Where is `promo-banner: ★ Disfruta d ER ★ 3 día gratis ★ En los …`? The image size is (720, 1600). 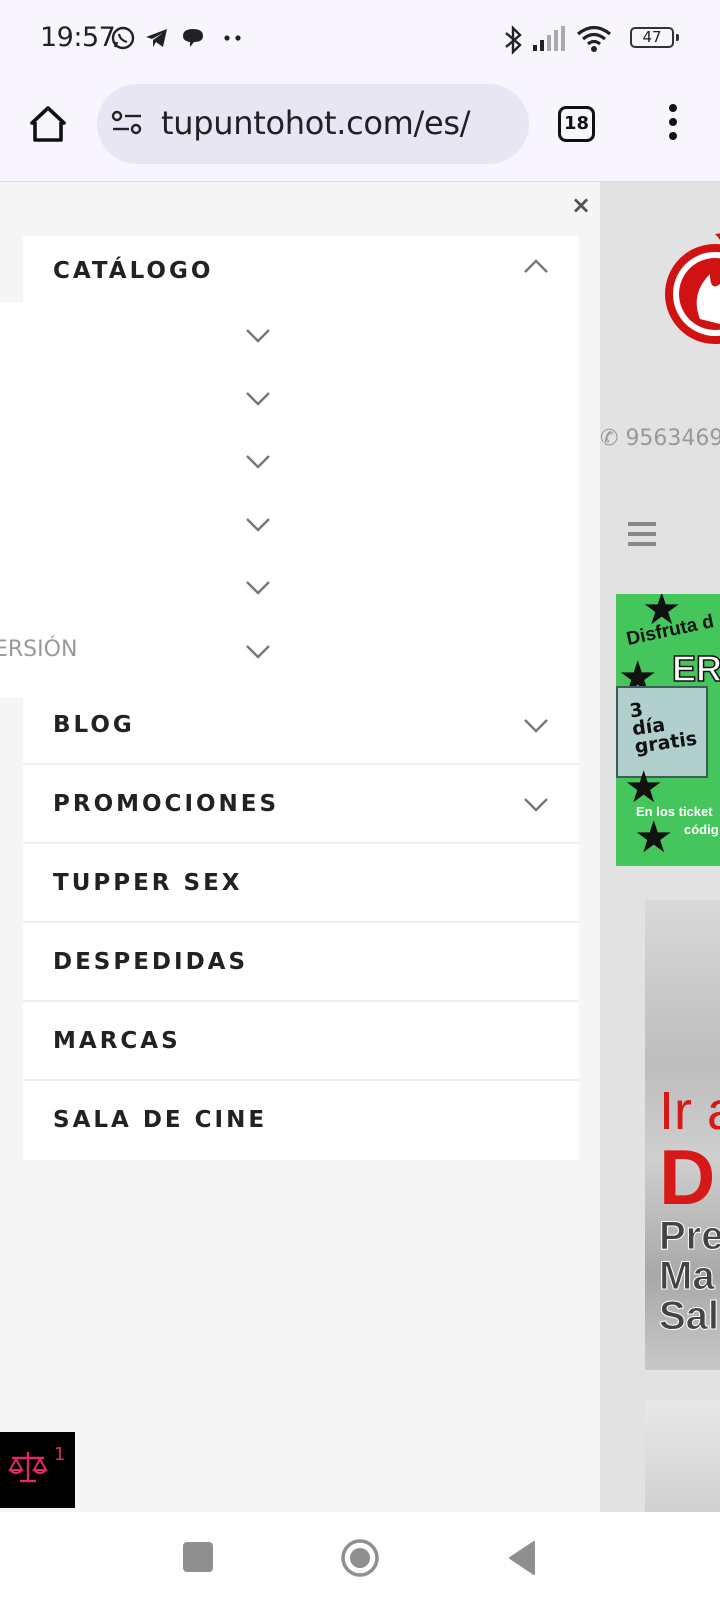
promo-banner: ★ Disfruta d ER ★ 3 día gratis ★ En los … is located at coordinates (668, 730).